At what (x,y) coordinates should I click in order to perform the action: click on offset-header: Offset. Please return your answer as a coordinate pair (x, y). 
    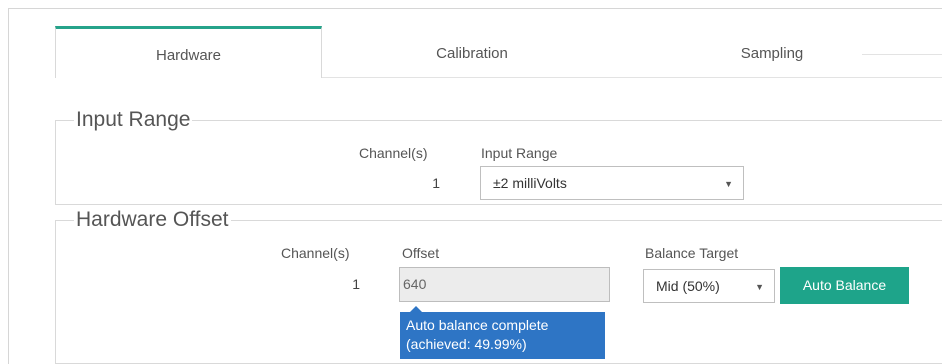
    Looking at the image, I should click on (421, 253).